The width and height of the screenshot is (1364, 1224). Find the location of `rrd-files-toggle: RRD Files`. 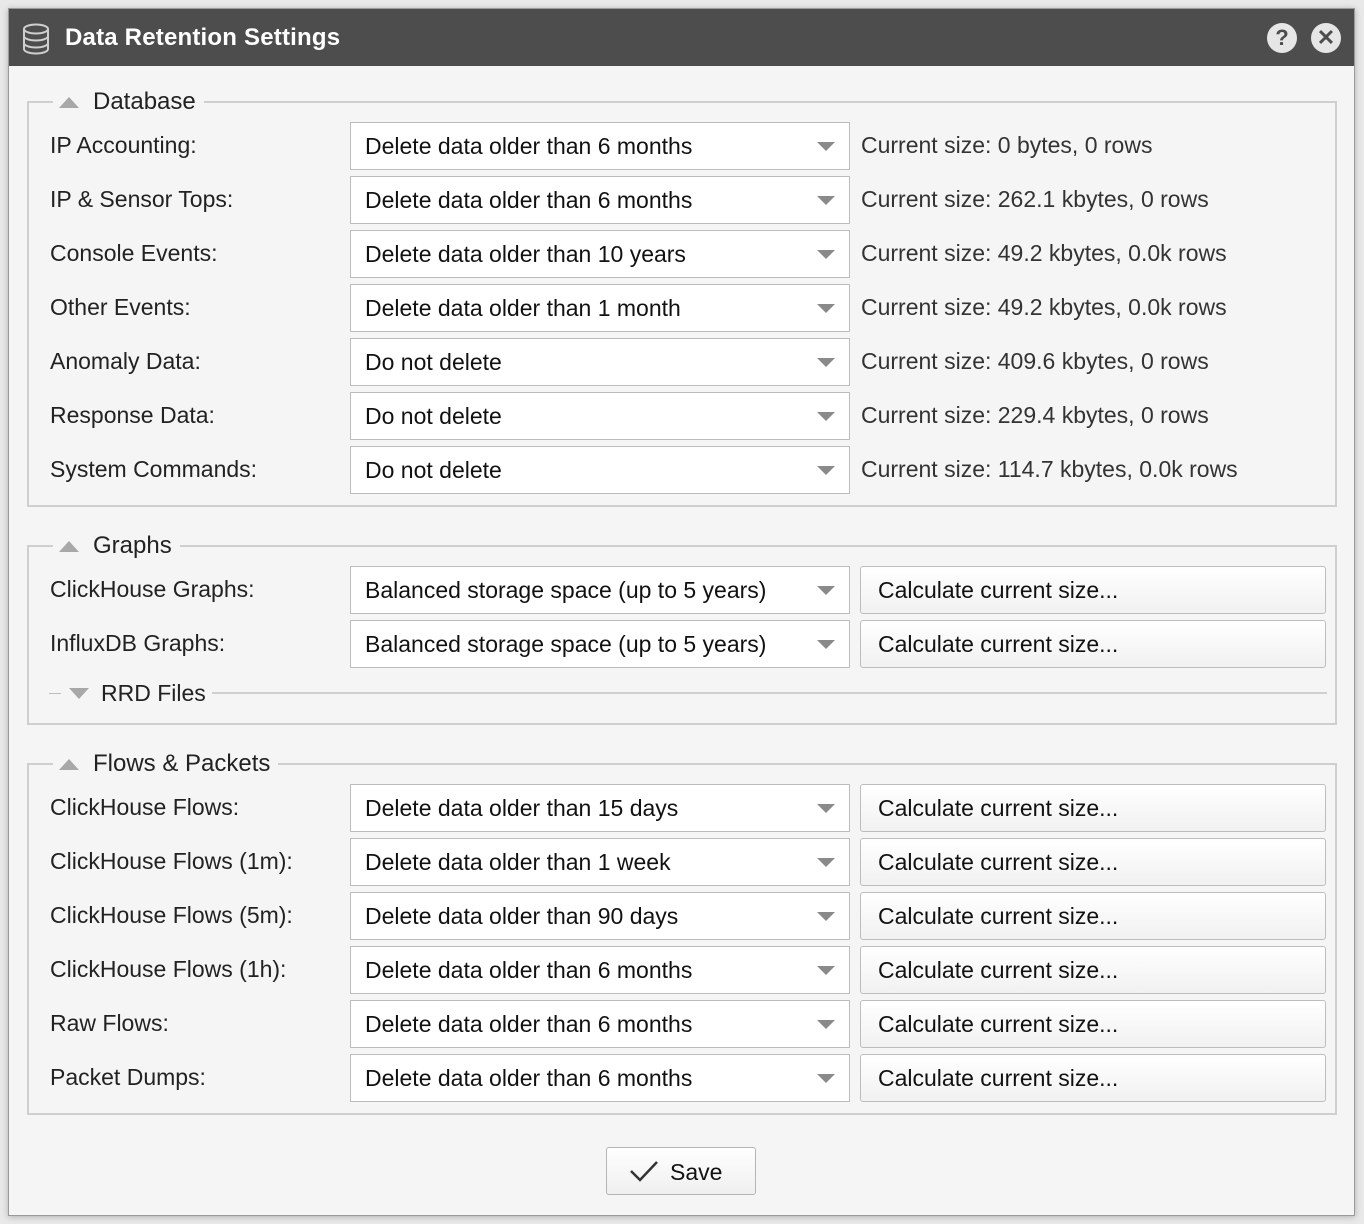

rrd-files-toggle: RRD Files is located at coordinates (688, 693).